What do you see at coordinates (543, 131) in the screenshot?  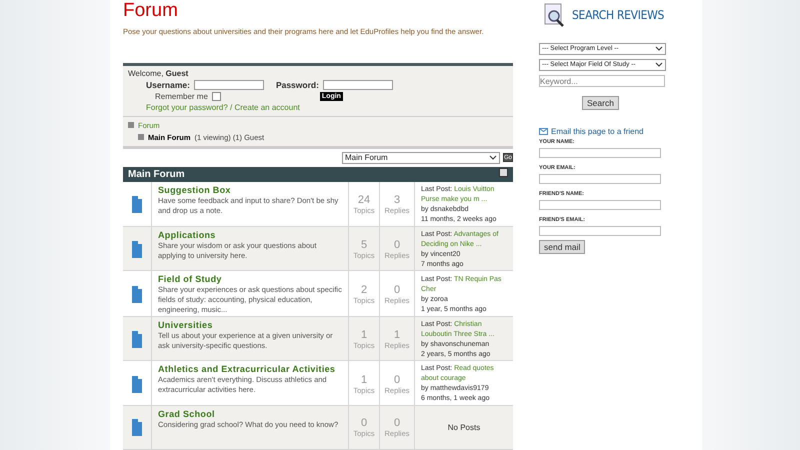 I see `envelope-icon` at bounding box center [543, 131].